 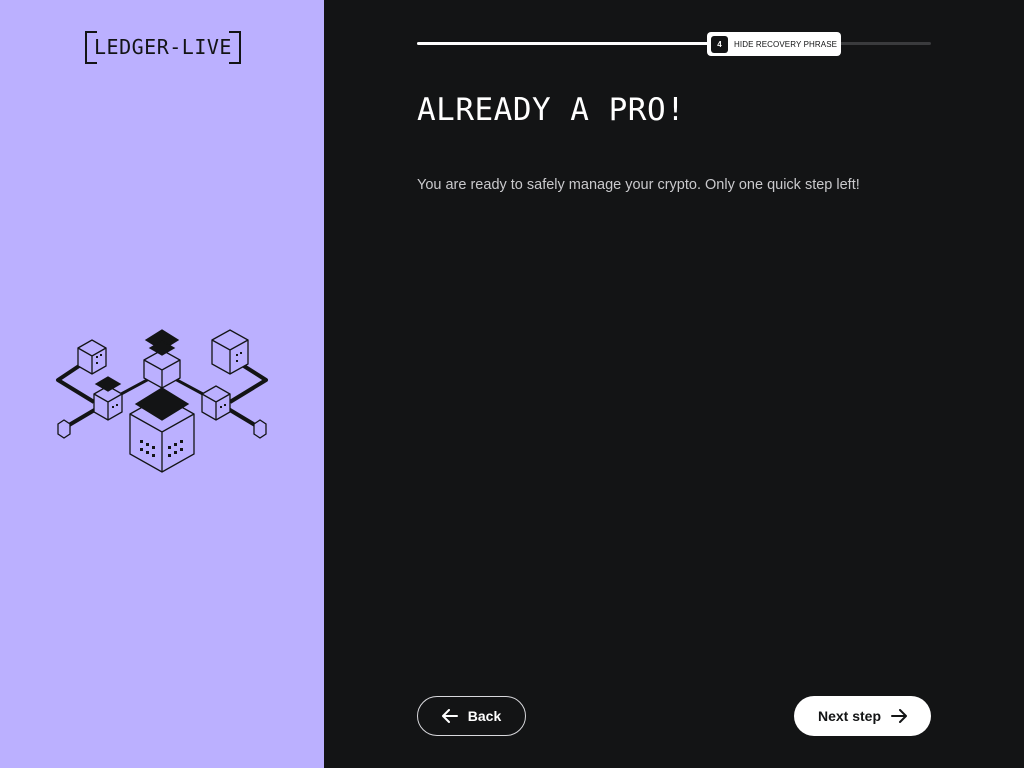 What do you see at coordinates (563, 43) in the screenshot?
I see `progress-fill` at bounding box center [563, 43].